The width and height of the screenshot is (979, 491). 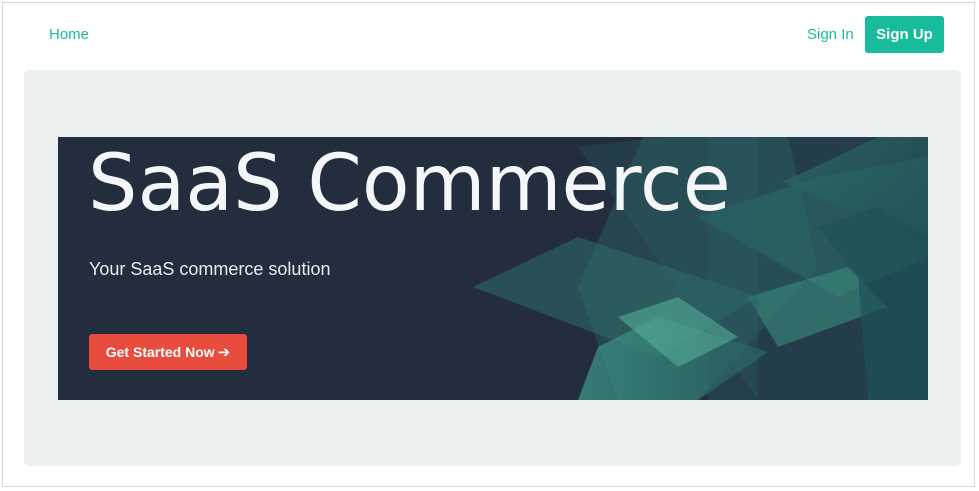 I want to click on hero-subtitle: Your SaaS commerce solution, so click(x=210, y=269).